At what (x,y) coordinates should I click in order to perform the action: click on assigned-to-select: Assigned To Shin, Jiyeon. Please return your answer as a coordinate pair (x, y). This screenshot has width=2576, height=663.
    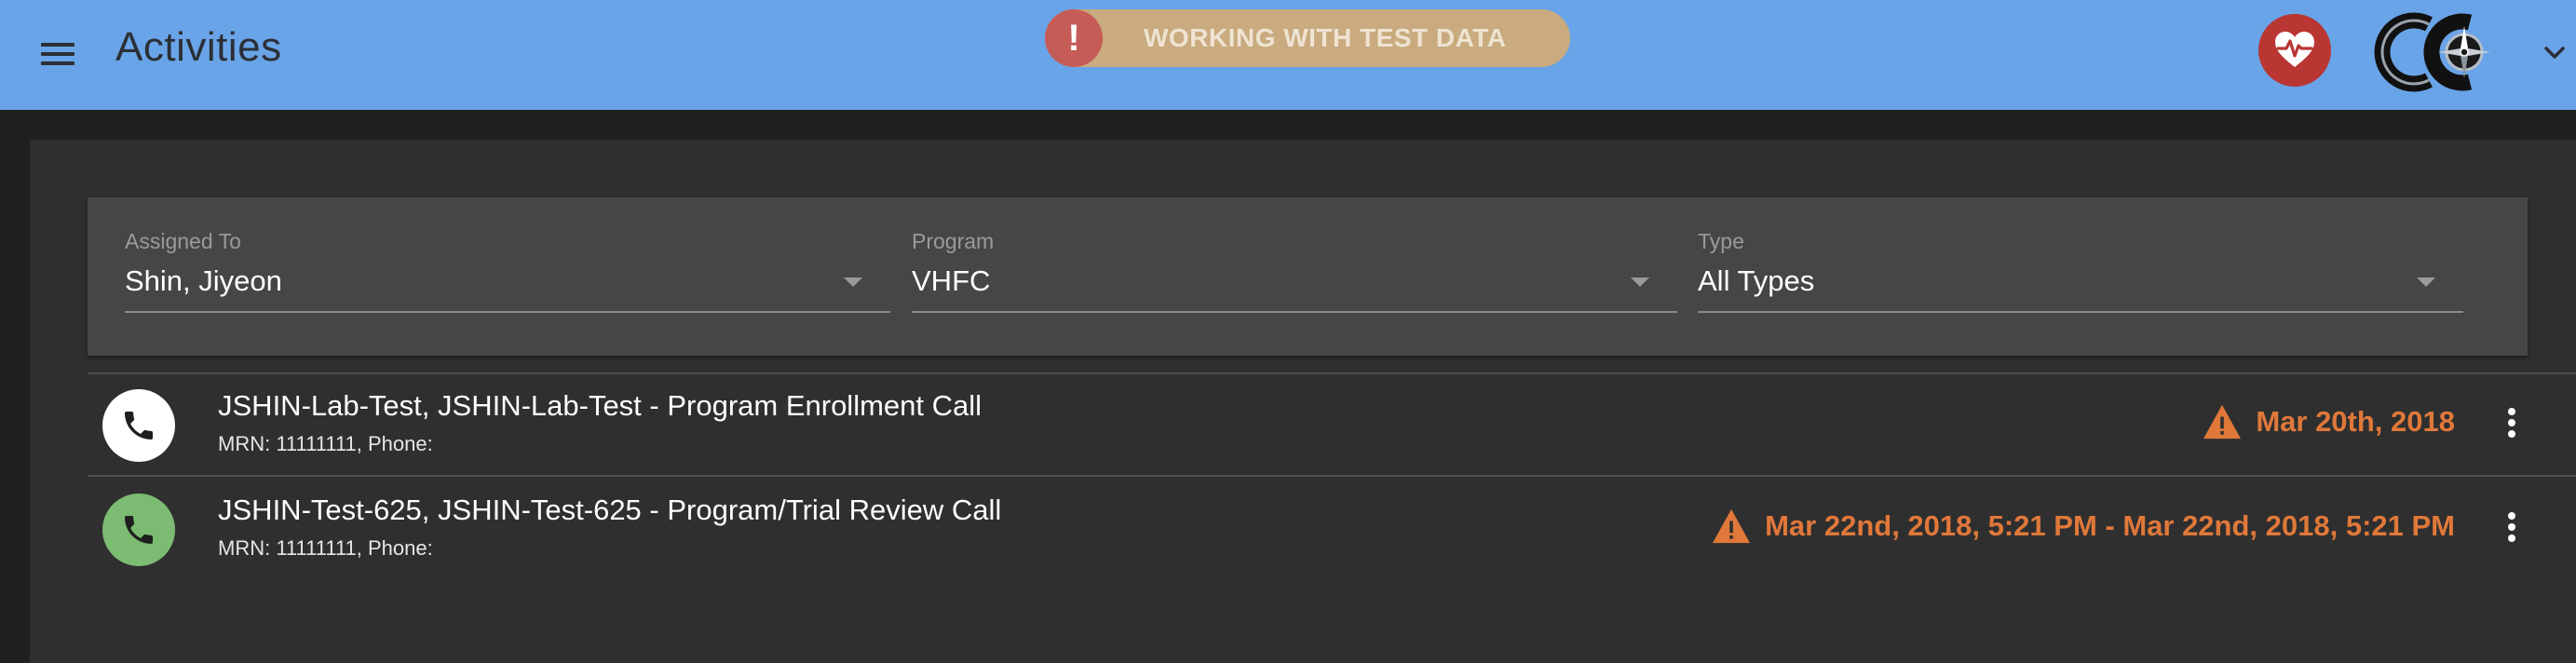
    Looking at the image, I should click on (507, 276).